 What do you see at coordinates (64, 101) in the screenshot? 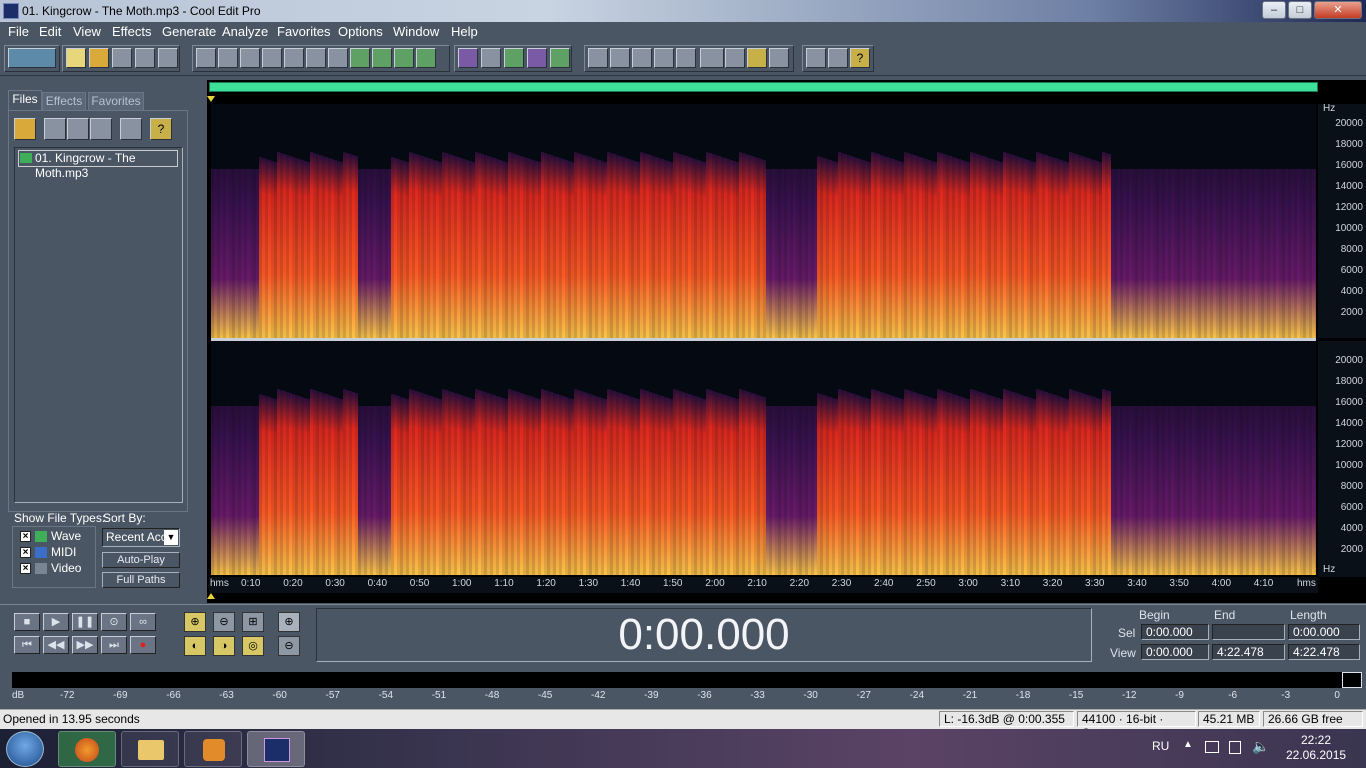
I see `tab-effects: Effects` at bounding box center [64, 101].